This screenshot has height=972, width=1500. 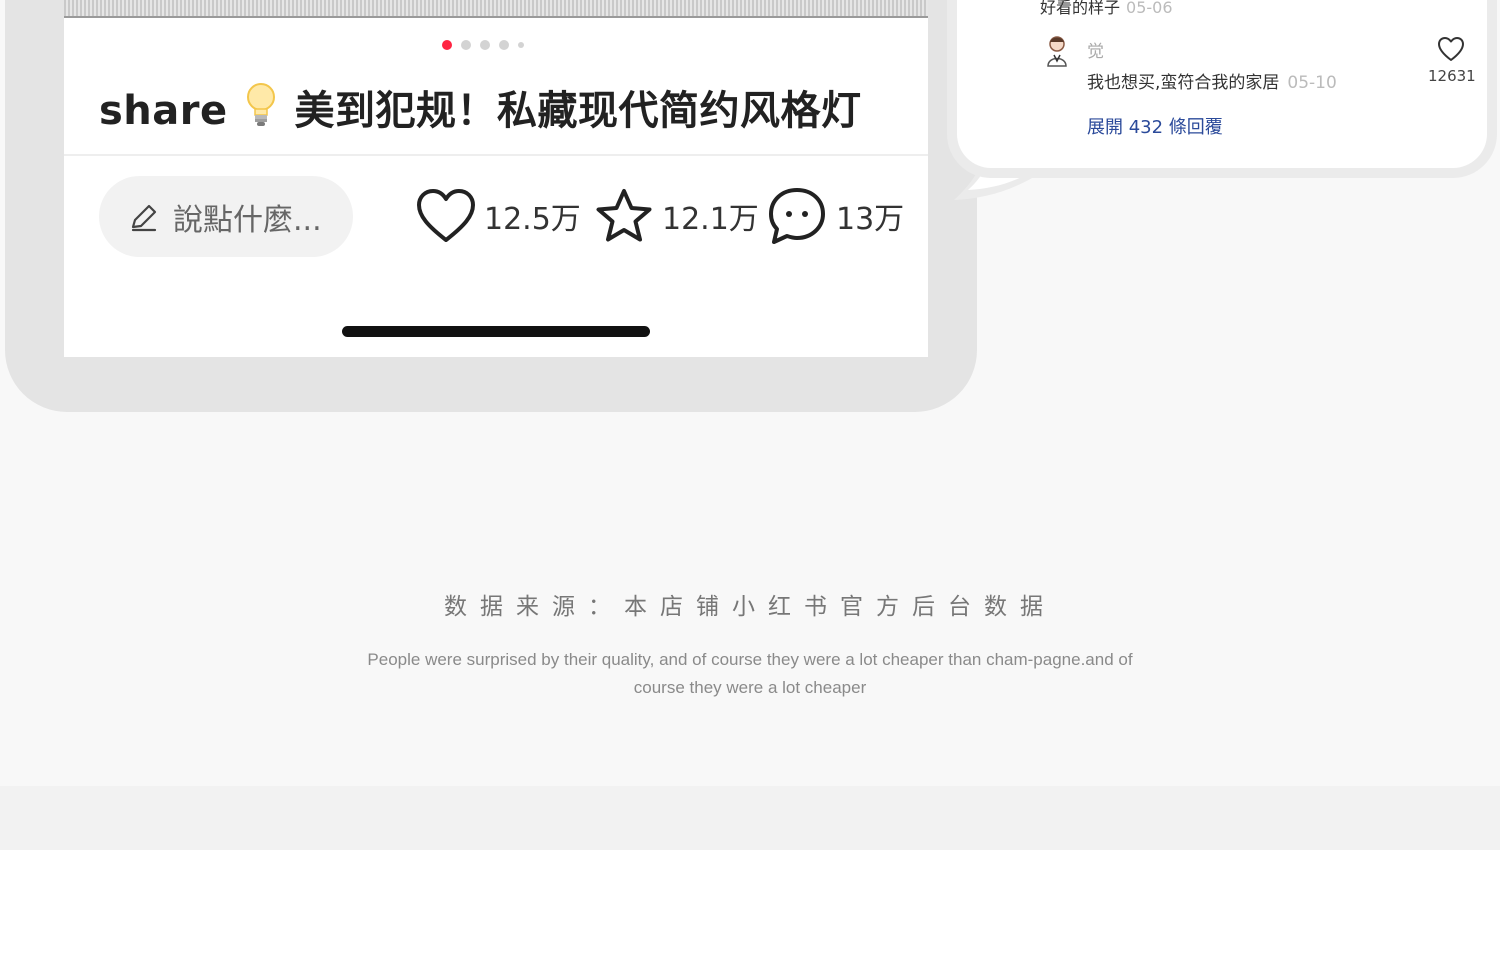 What do you see at coordinates (1155, 126) in the screenshot?
I see `expand-replies-link: 展開 432 條回覆` at bounding box center [1155, 126].